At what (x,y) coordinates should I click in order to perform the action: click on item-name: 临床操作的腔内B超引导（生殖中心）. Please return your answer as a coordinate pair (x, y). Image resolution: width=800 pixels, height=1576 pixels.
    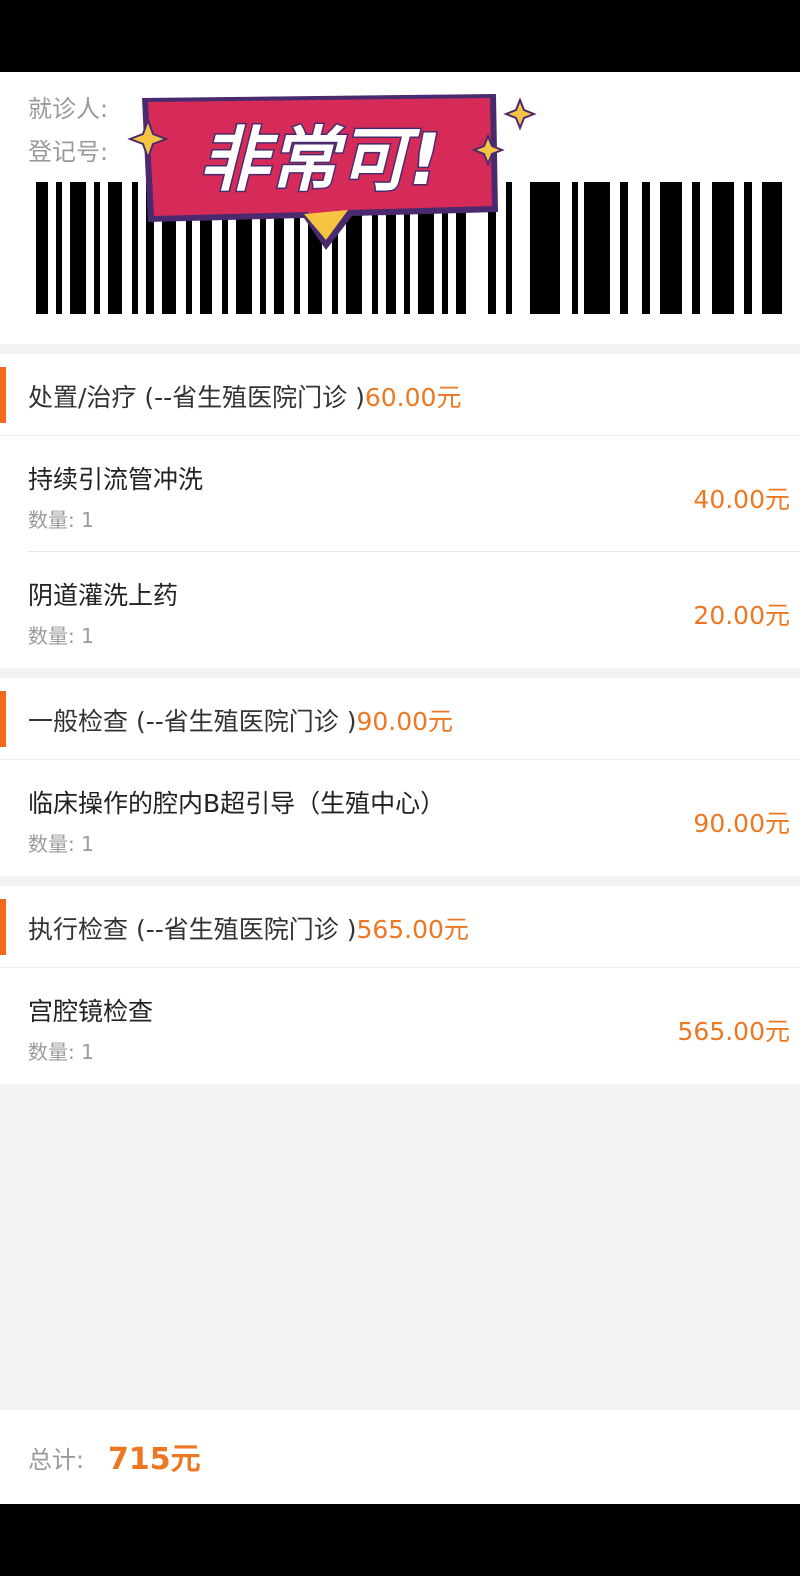
    Looking at the image, I should click on (237, 803).